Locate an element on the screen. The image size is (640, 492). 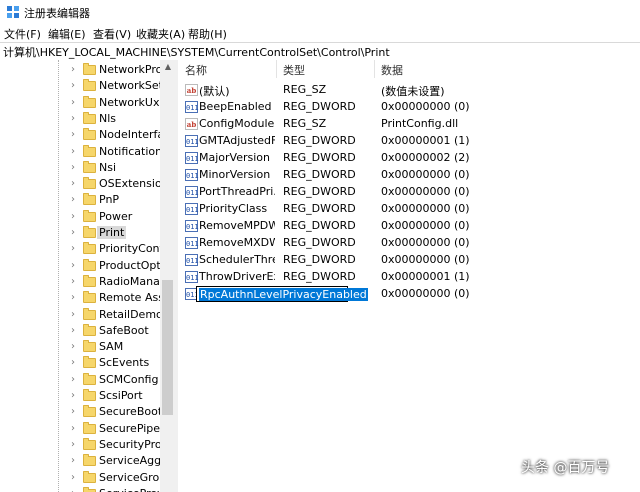
tree-item: › NetworkProv is located at coordinates (80, 70).